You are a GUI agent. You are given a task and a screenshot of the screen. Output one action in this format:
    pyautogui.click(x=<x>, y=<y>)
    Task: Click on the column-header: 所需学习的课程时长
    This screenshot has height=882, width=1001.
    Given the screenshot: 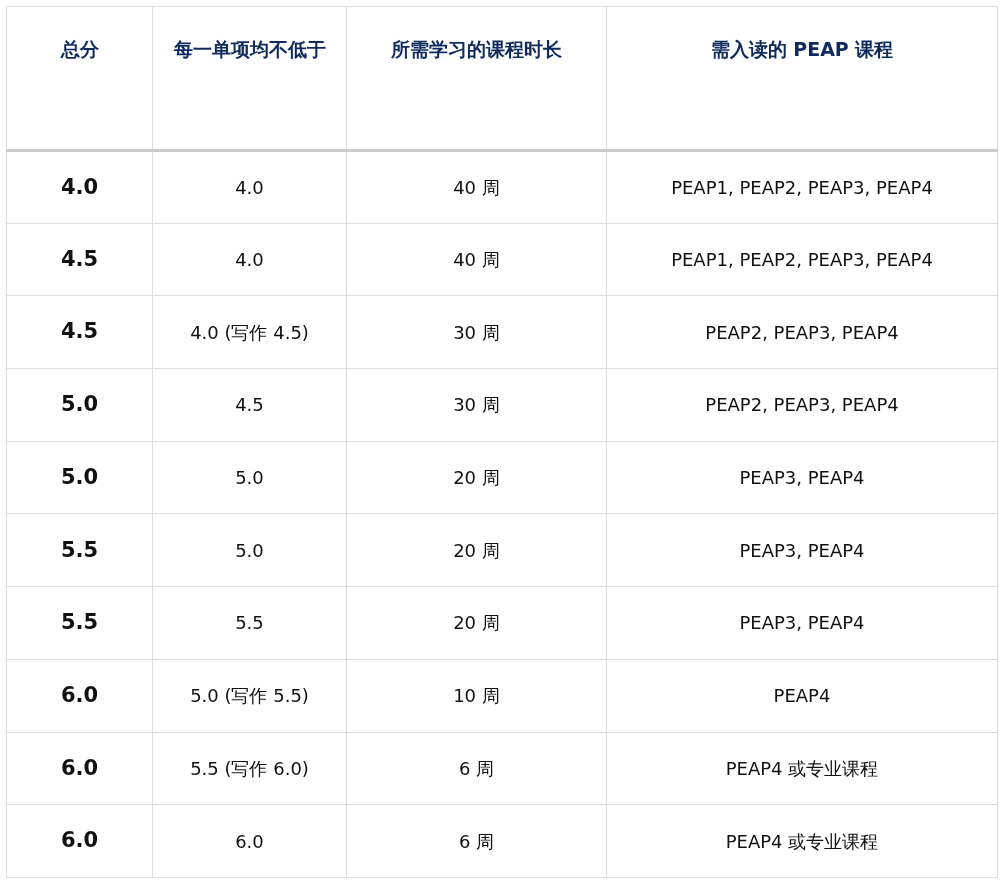 What is the action you would take?
    pyautogui.click(x=476, y=49)
    